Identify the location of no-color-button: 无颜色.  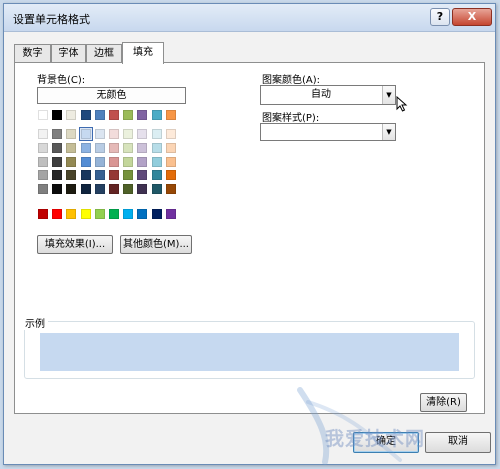
(111, 95).